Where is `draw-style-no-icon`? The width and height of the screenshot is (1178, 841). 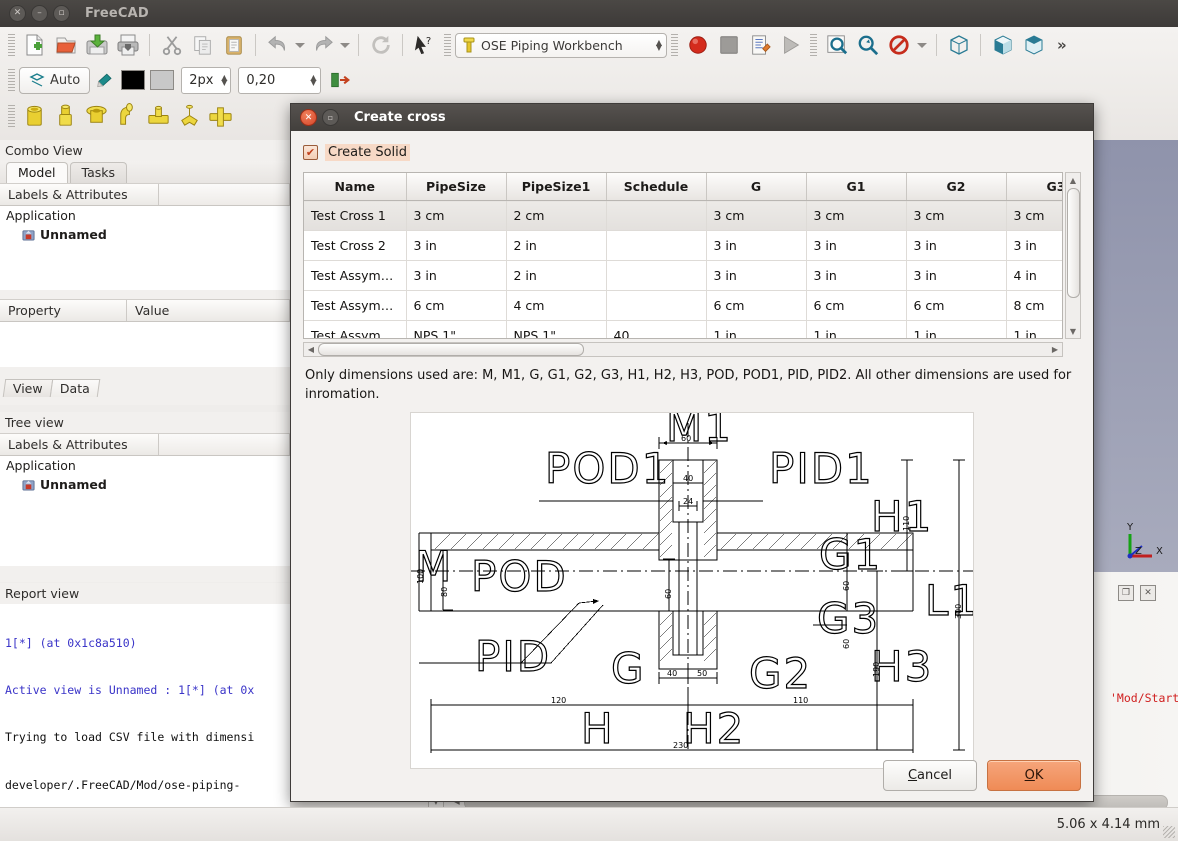 draw-style-no-icon is located at coordinates (898, 45).